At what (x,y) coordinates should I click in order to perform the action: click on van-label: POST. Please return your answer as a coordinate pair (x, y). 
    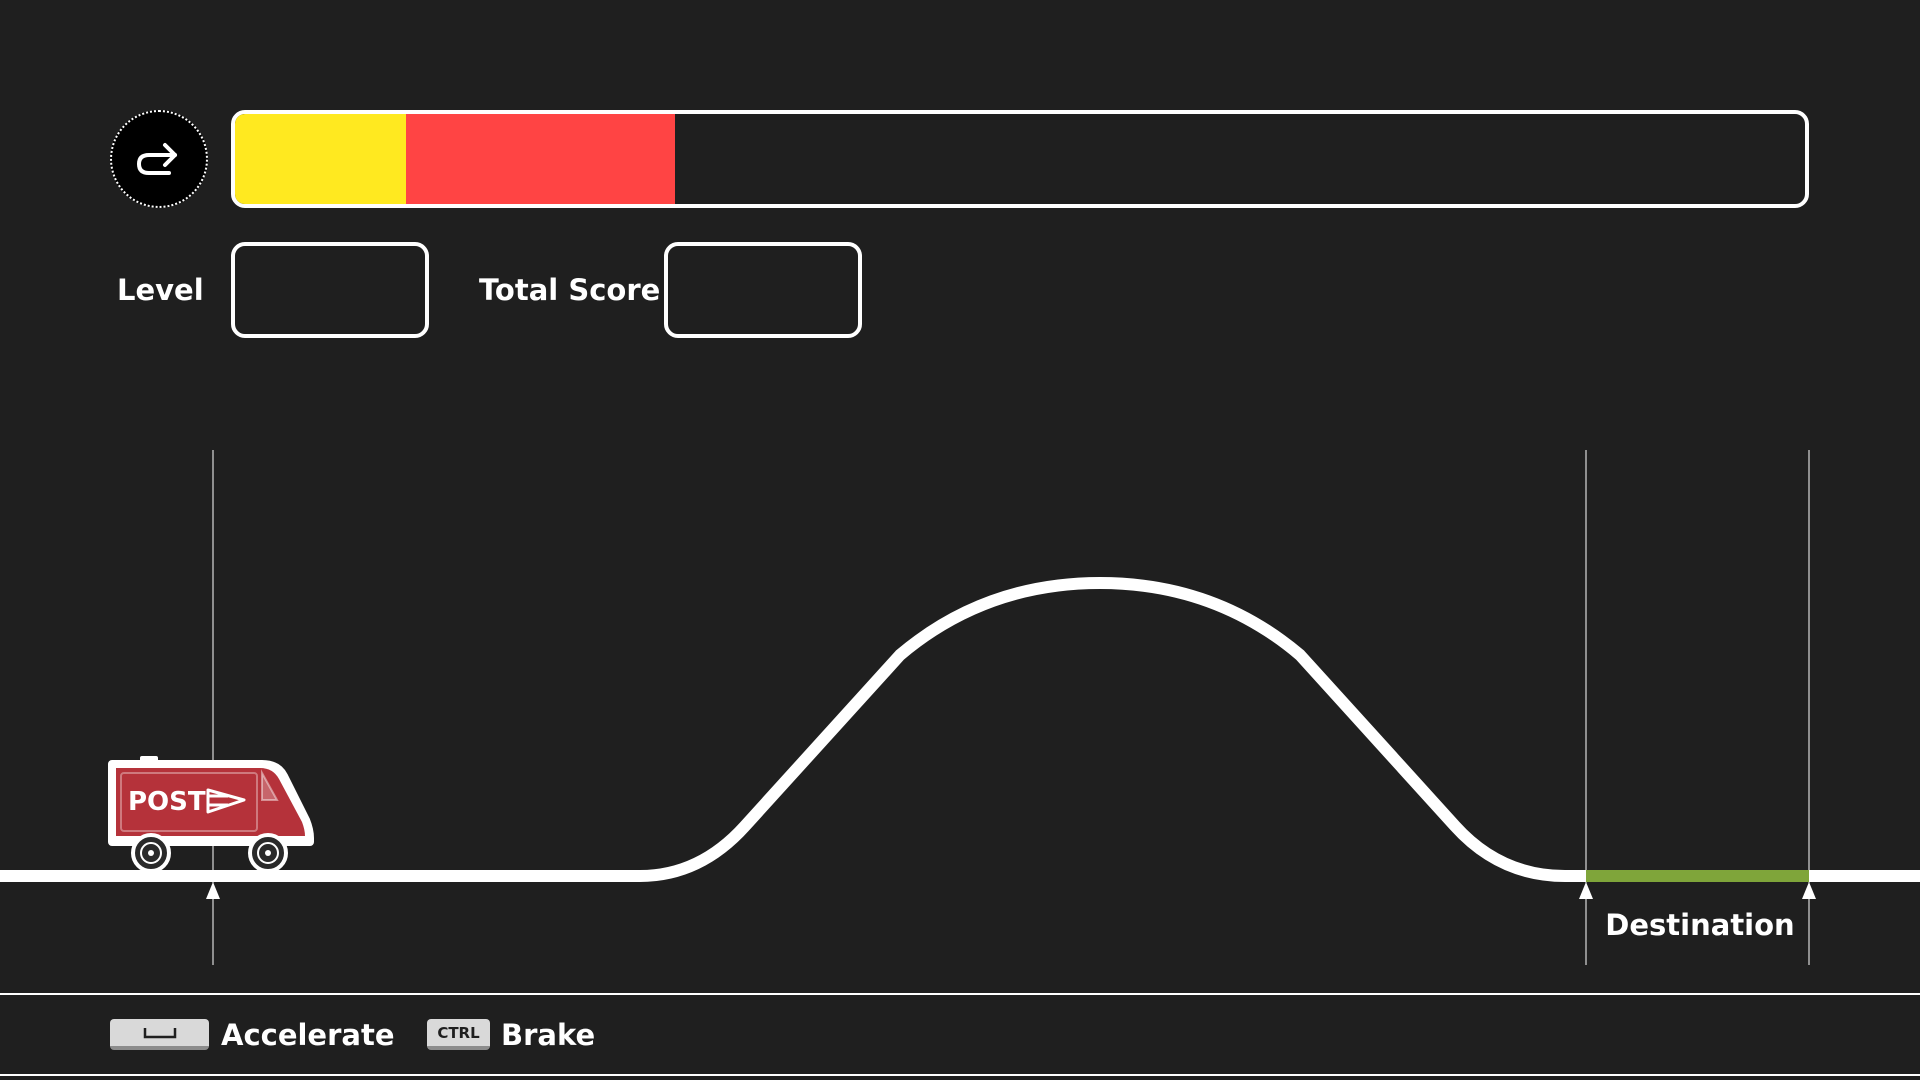
    Looking at the image, I should click on (167, 802).